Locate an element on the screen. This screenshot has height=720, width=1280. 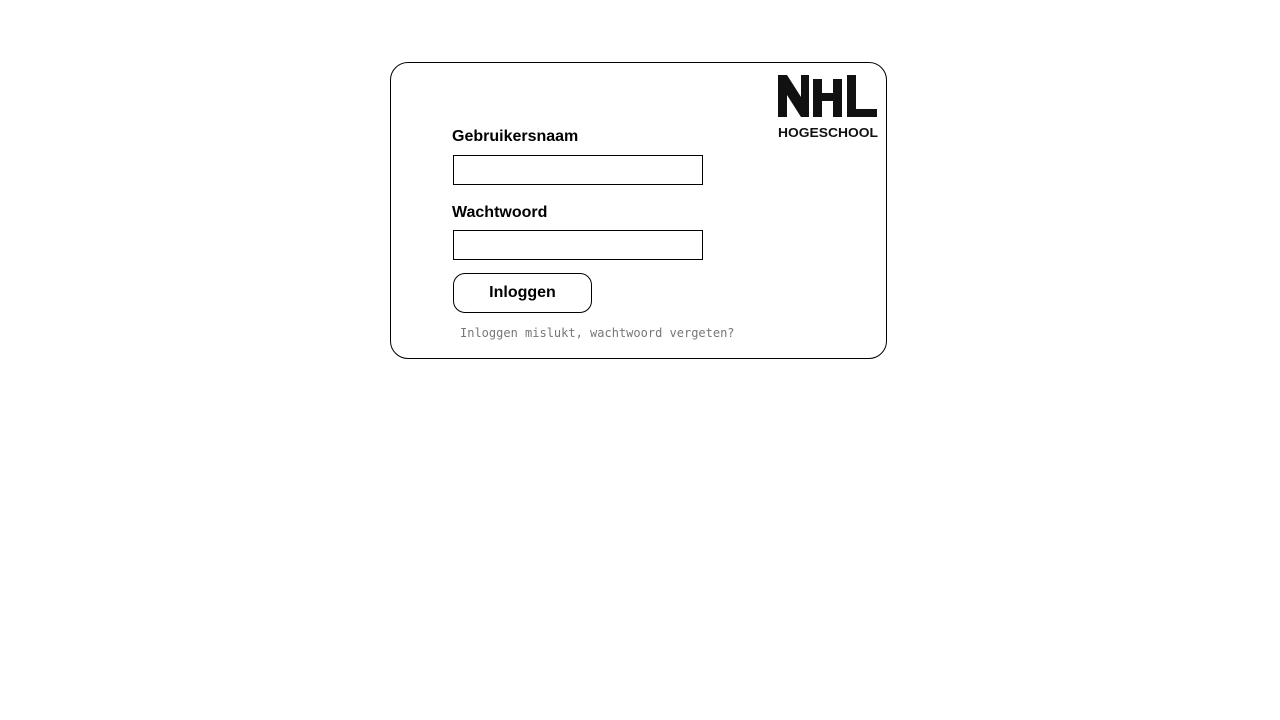
login-button: Inloggen is located at coordinates (522, 293).